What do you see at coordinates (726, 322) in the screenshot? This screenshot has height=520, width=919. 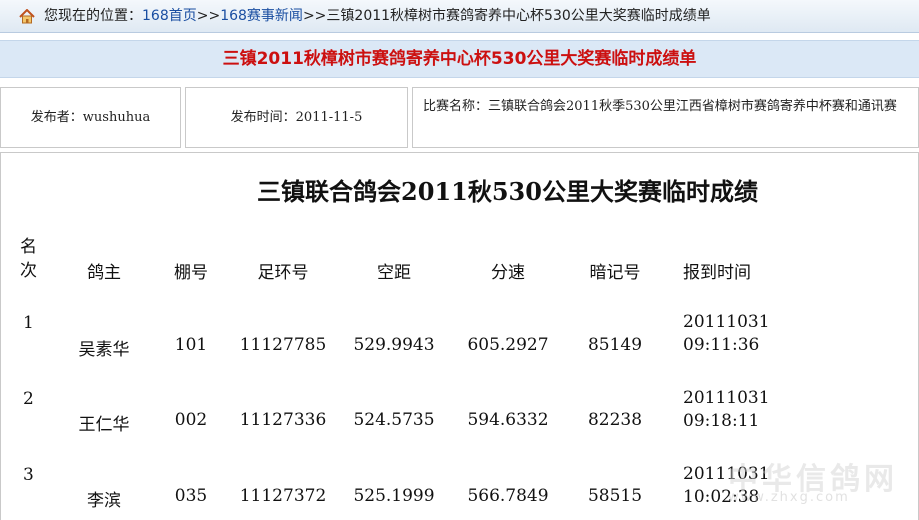 I see `row-1-arrival-date: 20111031` at bounding box center [726, 322].